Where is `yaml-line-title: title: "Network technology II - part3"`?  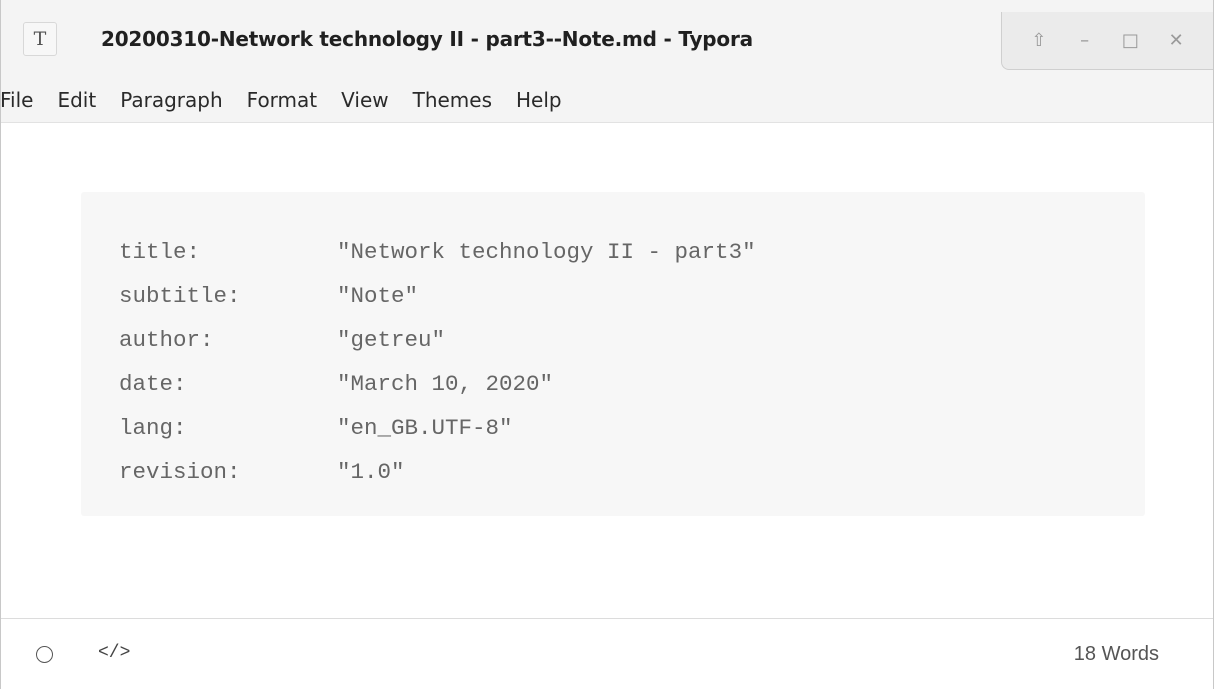
yaml-line-title: title: "Network technology II - part3" is located at coordinates (437, 252).